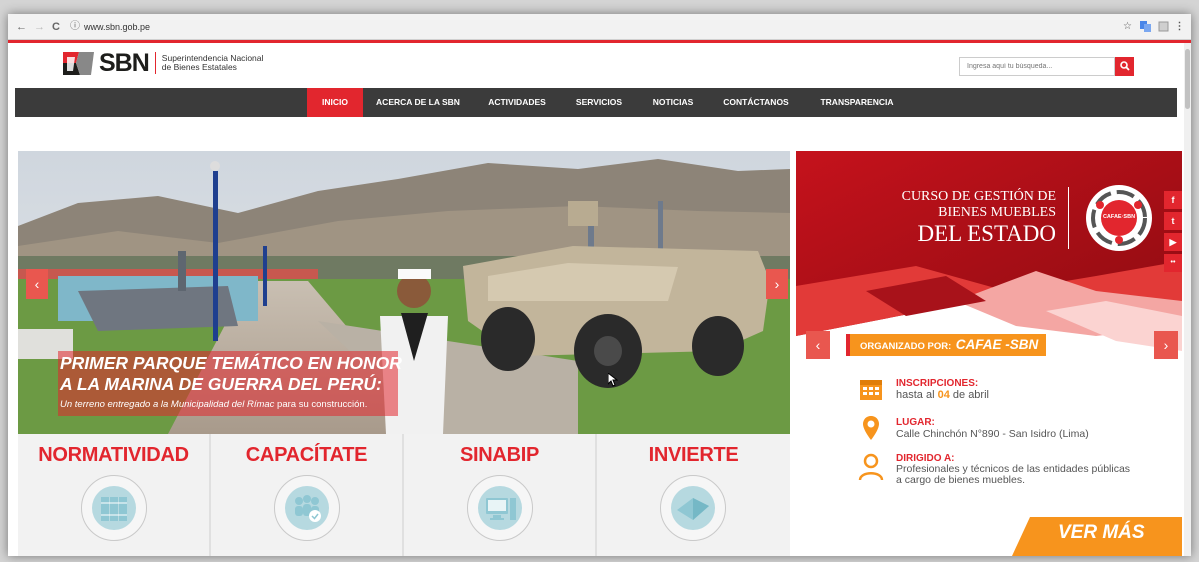 The width and height of the screenshot is (1199, 562). Describe the element at coordinates (871, 428) in the screenshot. I see `location-pin-icon` at that location.